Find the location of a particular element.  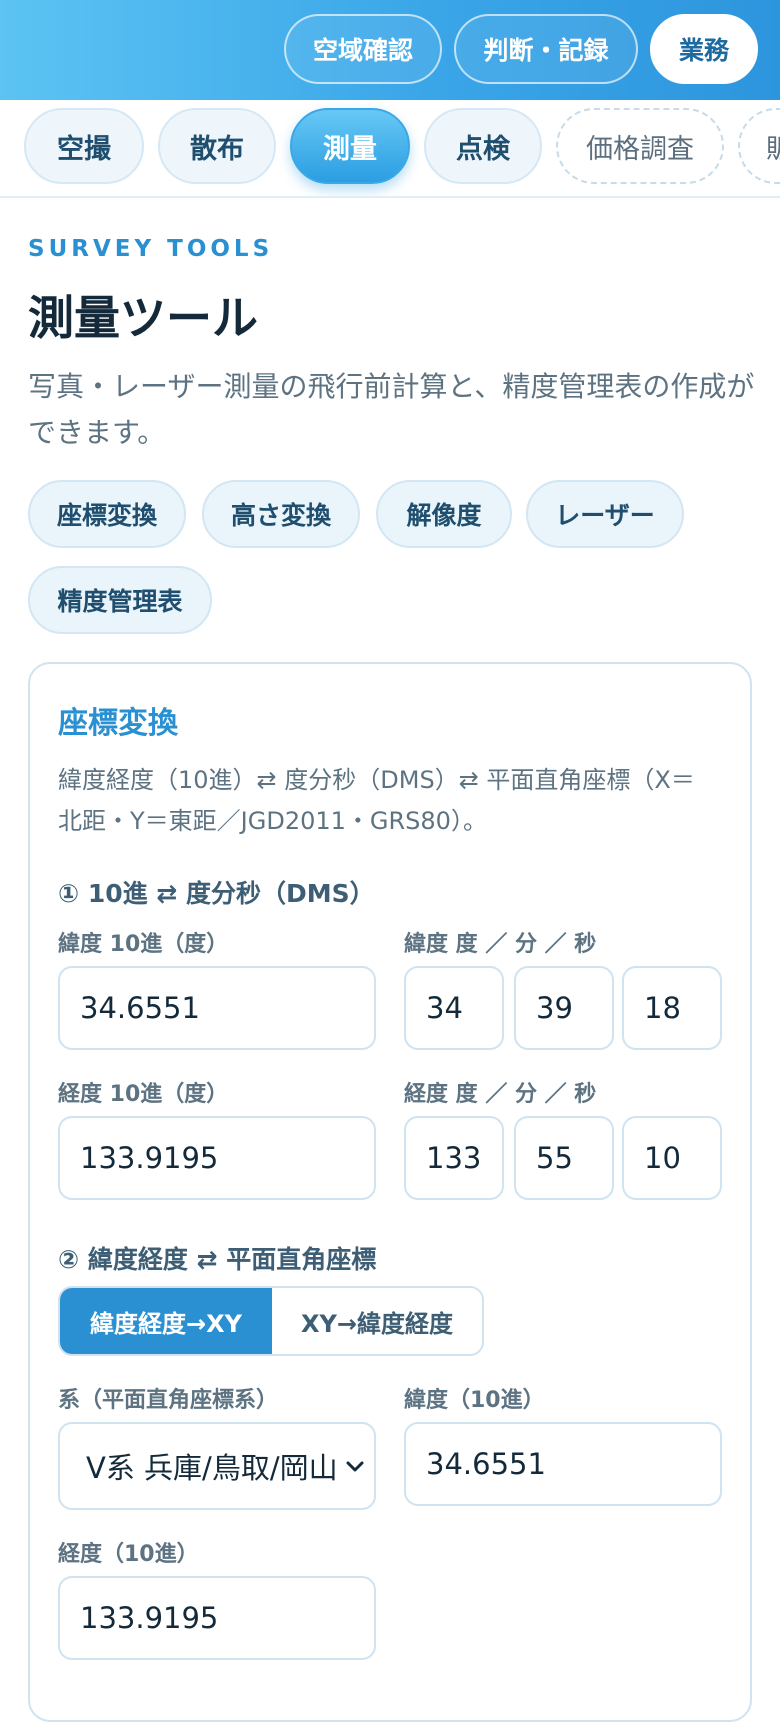

lon-decimal-label: 経度 10進（度） is located at coordinates (143, 1094).